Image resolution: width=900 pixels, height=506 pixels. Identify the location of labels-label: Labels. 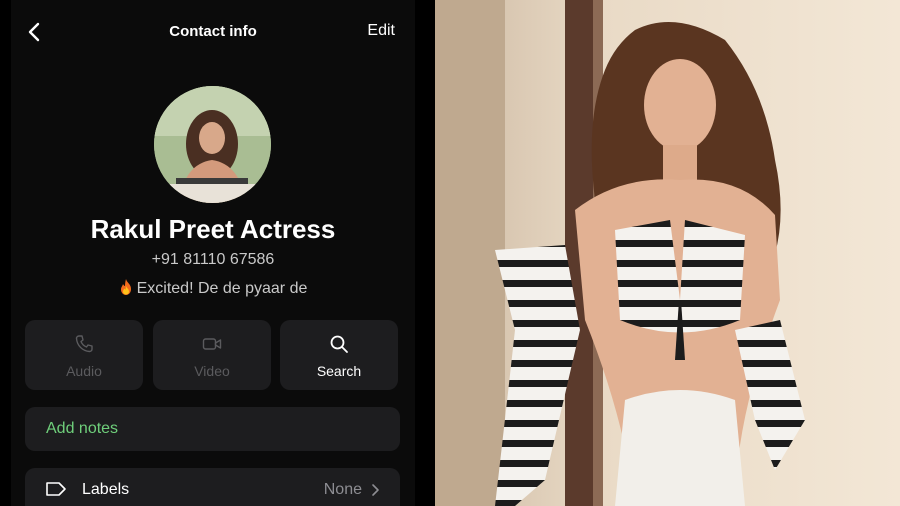
(106, 489).